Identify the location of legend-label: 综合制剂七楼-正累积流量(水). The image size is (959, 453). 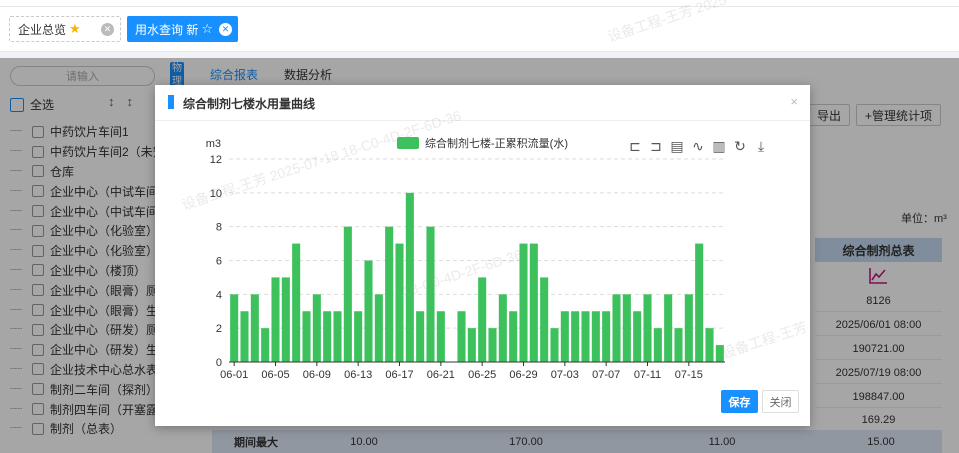
(496, 143).